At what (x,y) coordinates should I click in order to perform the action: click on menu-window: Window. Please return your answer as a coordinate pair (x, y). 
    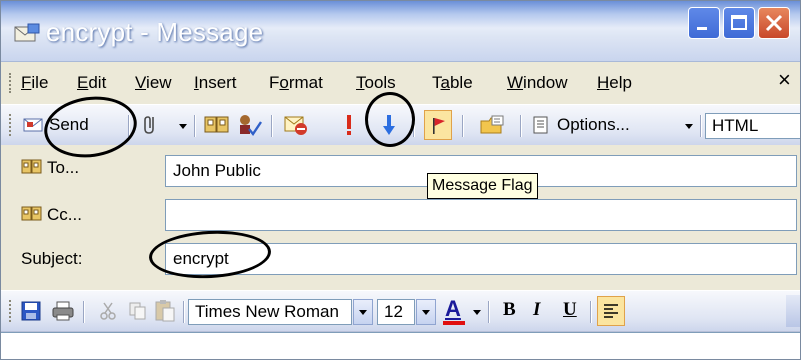
    Looking at the image, I should click on (537, 83).